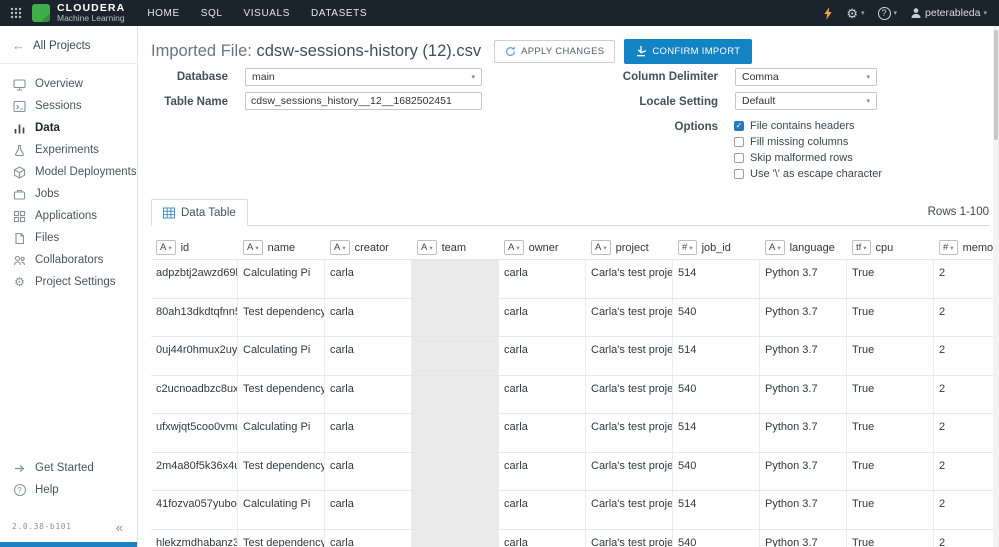 This screenshot has width=999, height=547. I want to click on lightning-icon, so click(828, 13).